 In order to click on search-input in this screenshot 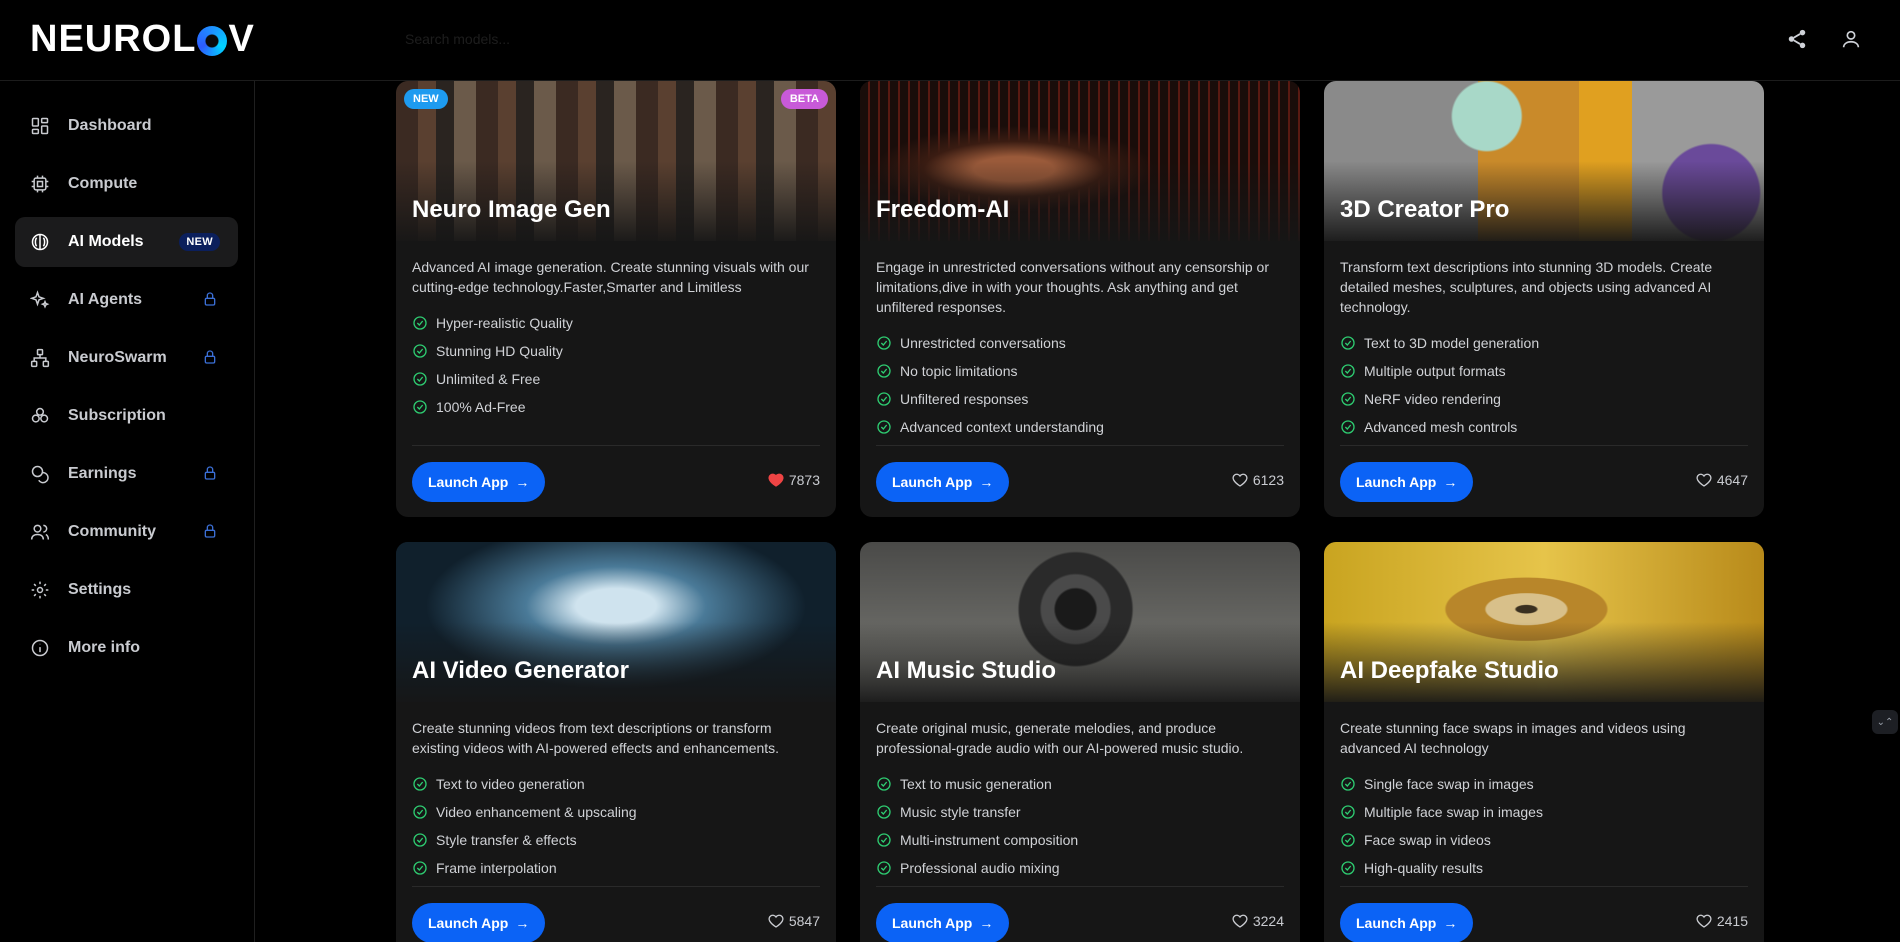, I will do `click(655, 39)`.